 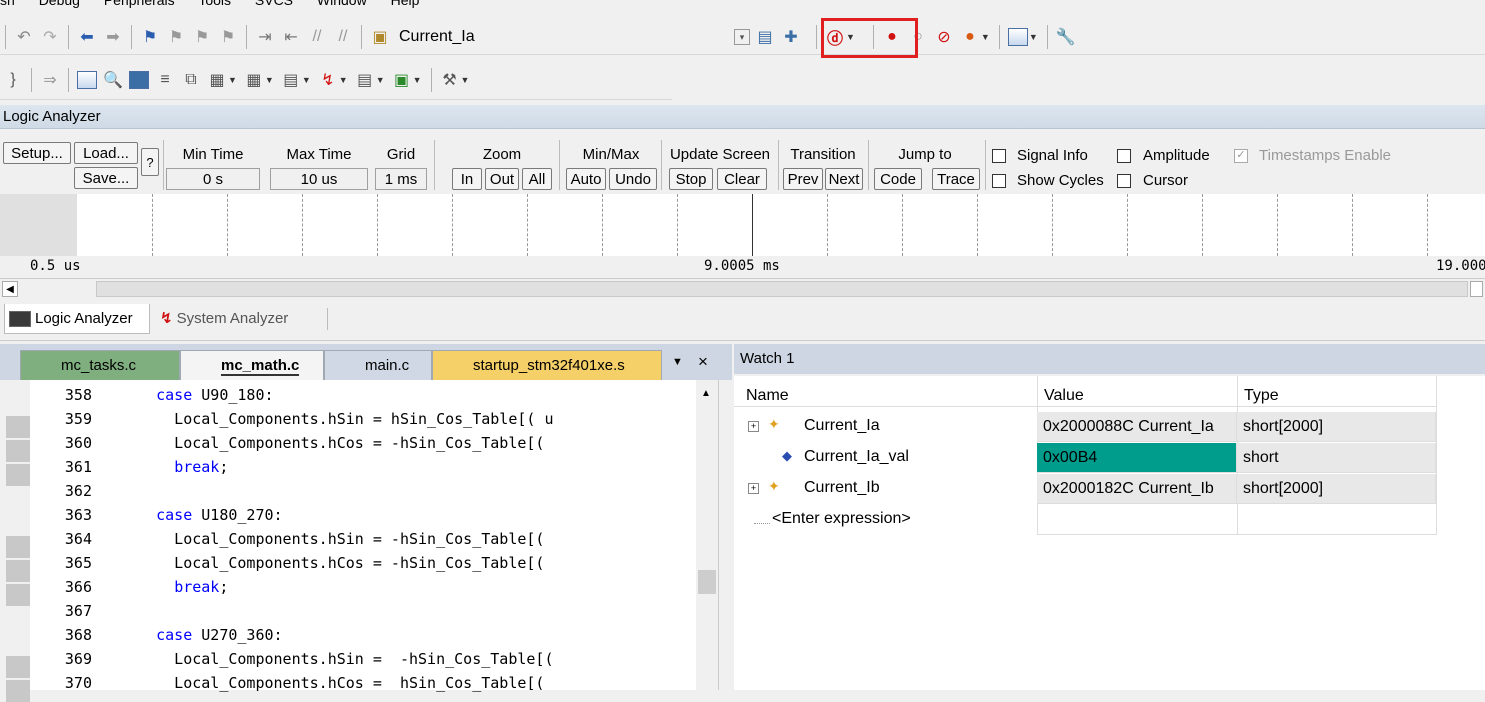 What do you see at coordinates (191, 80) in the screenshot?
I see `call-stack-icon: ⧉` at bounding box center [191, 80].